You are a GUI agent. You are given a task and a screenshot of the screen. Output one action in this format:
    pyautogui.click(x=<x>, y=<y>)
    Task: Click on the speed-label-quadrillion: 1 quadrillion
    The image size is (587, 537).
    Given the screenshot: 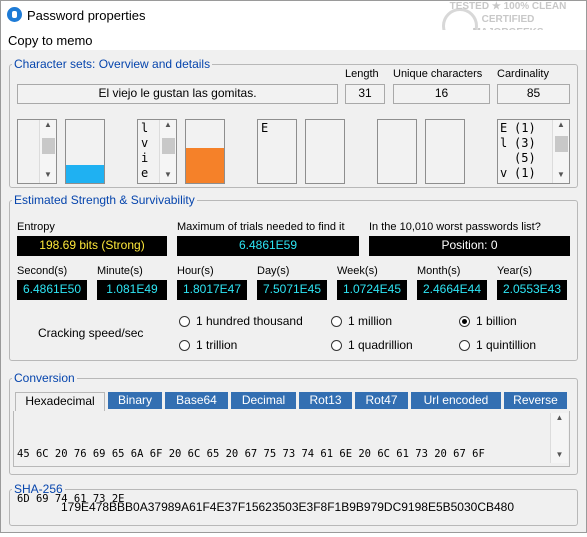 What is the action you would take?
    pyautogui.click(x=380, y=345)
    